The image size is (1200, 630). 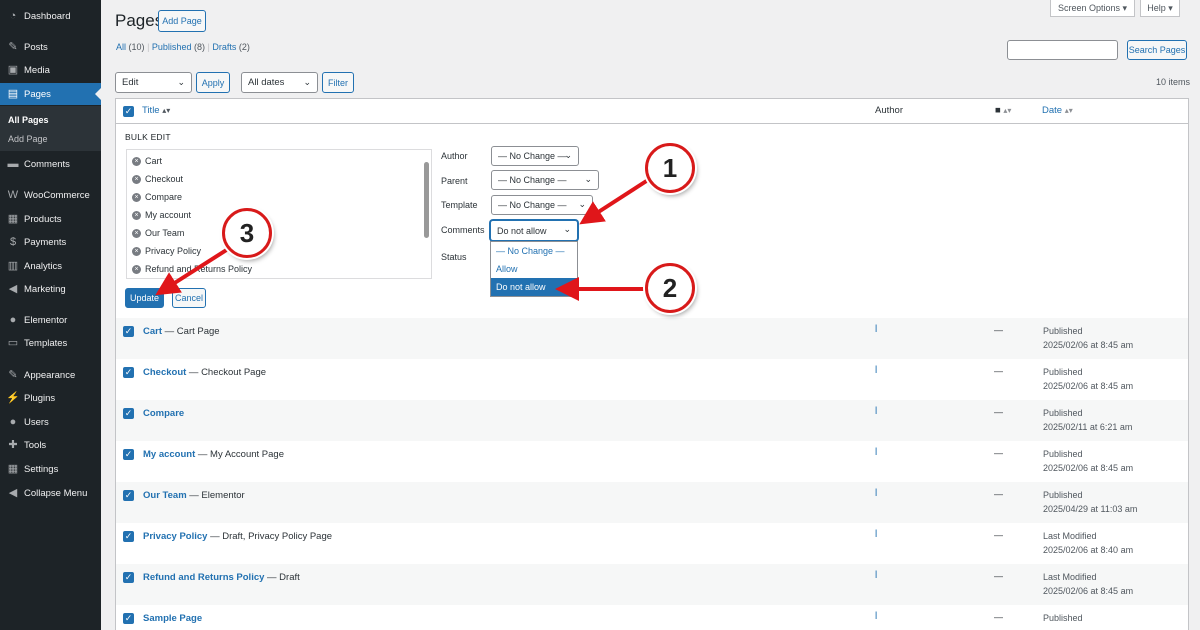 What do you see at coordinates (192, 271) in the screenshot?
I see `arrow-three` at bounding box center [192, 271].